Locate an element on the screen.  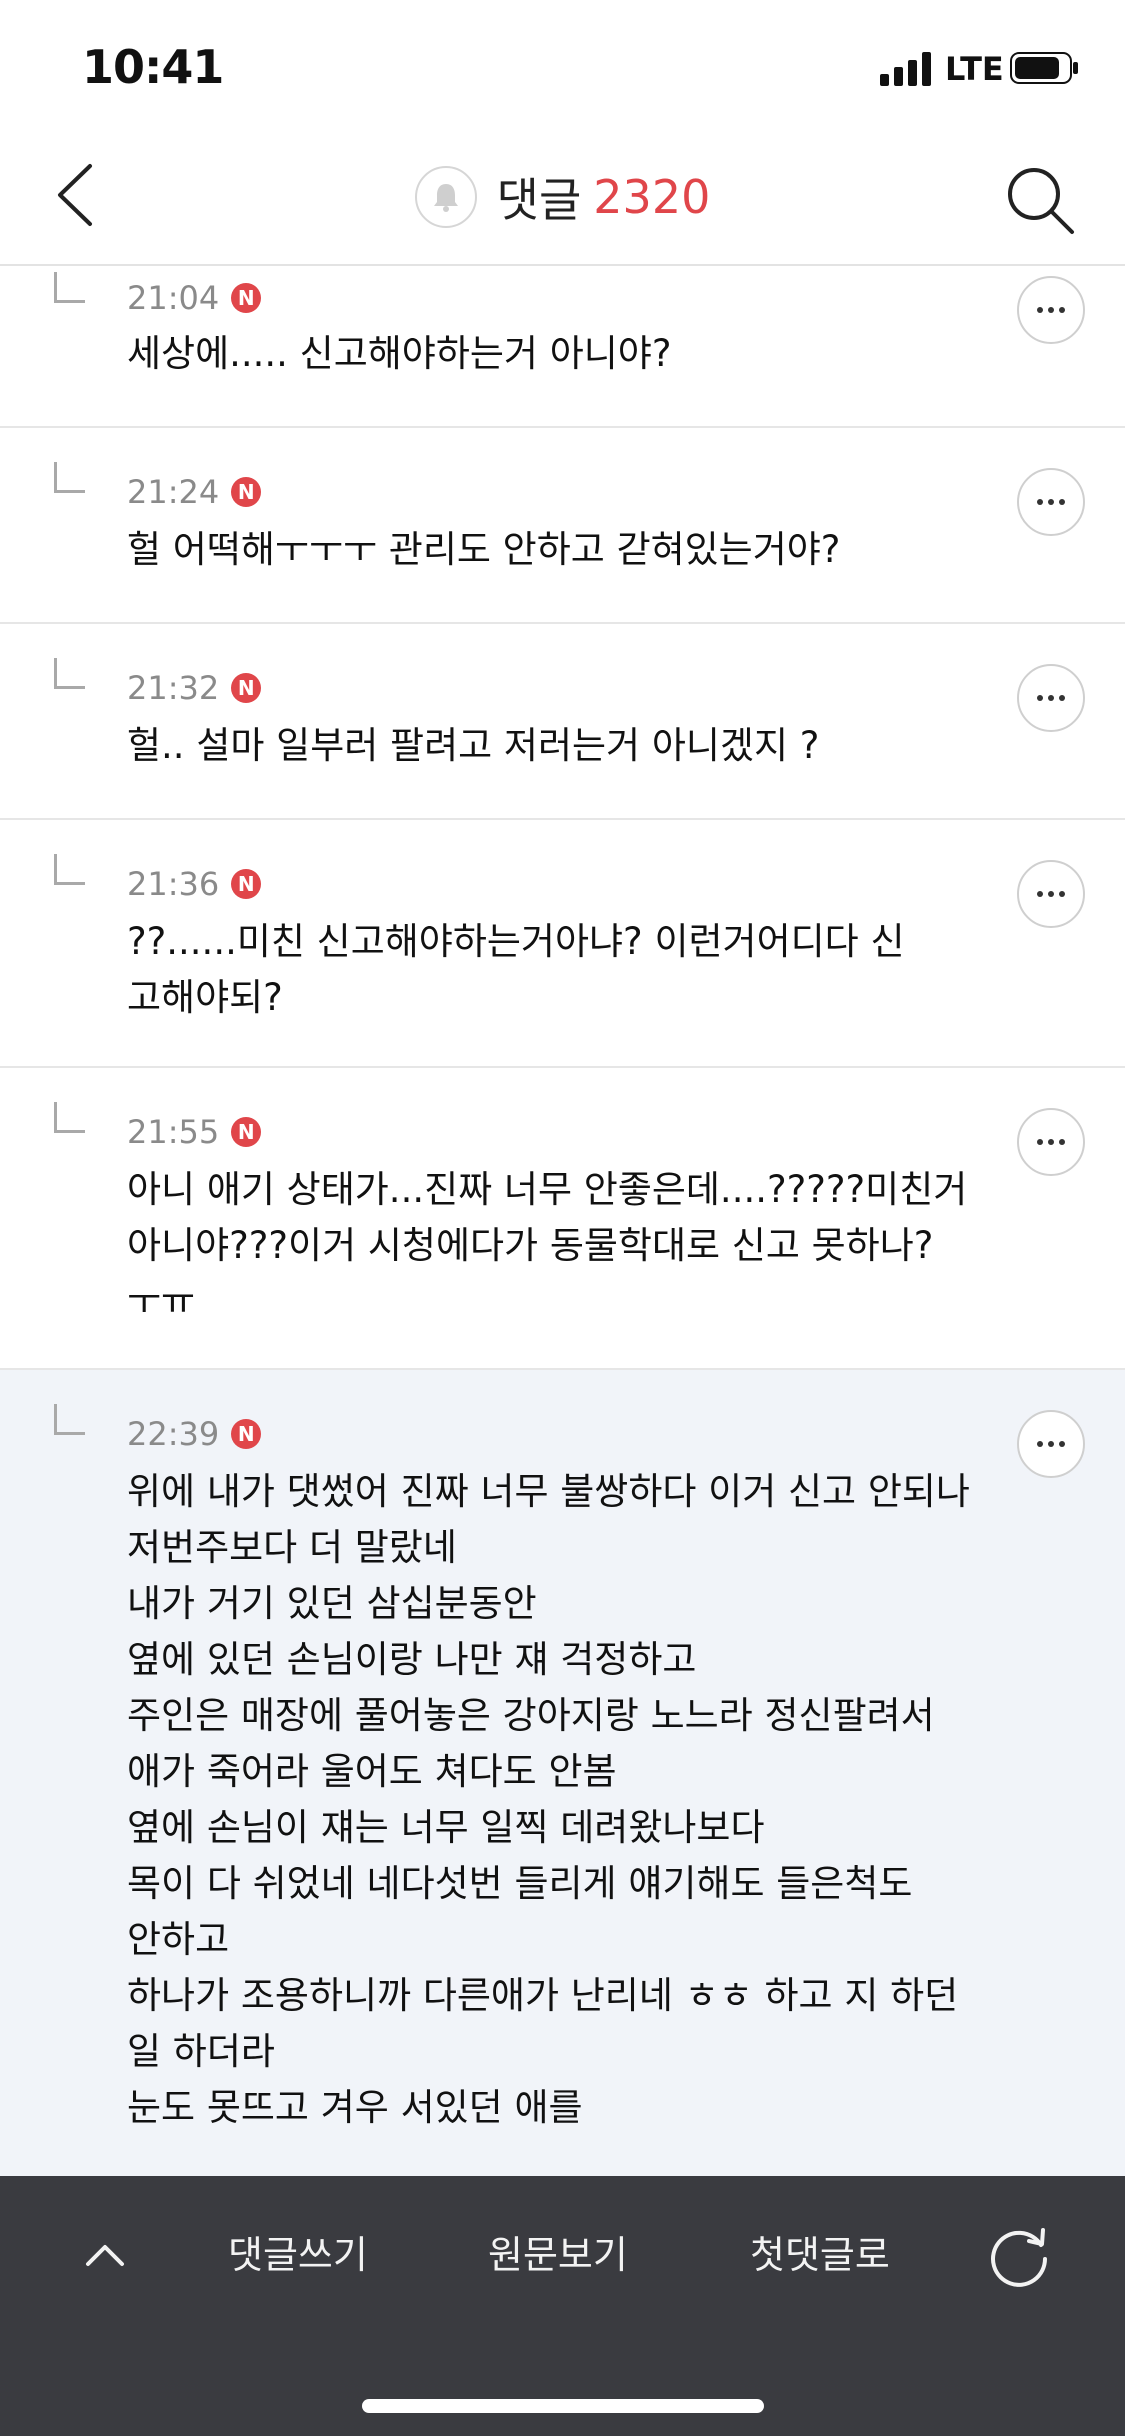
comment-meta: 21:24 N is located at coordinates (194, 492).